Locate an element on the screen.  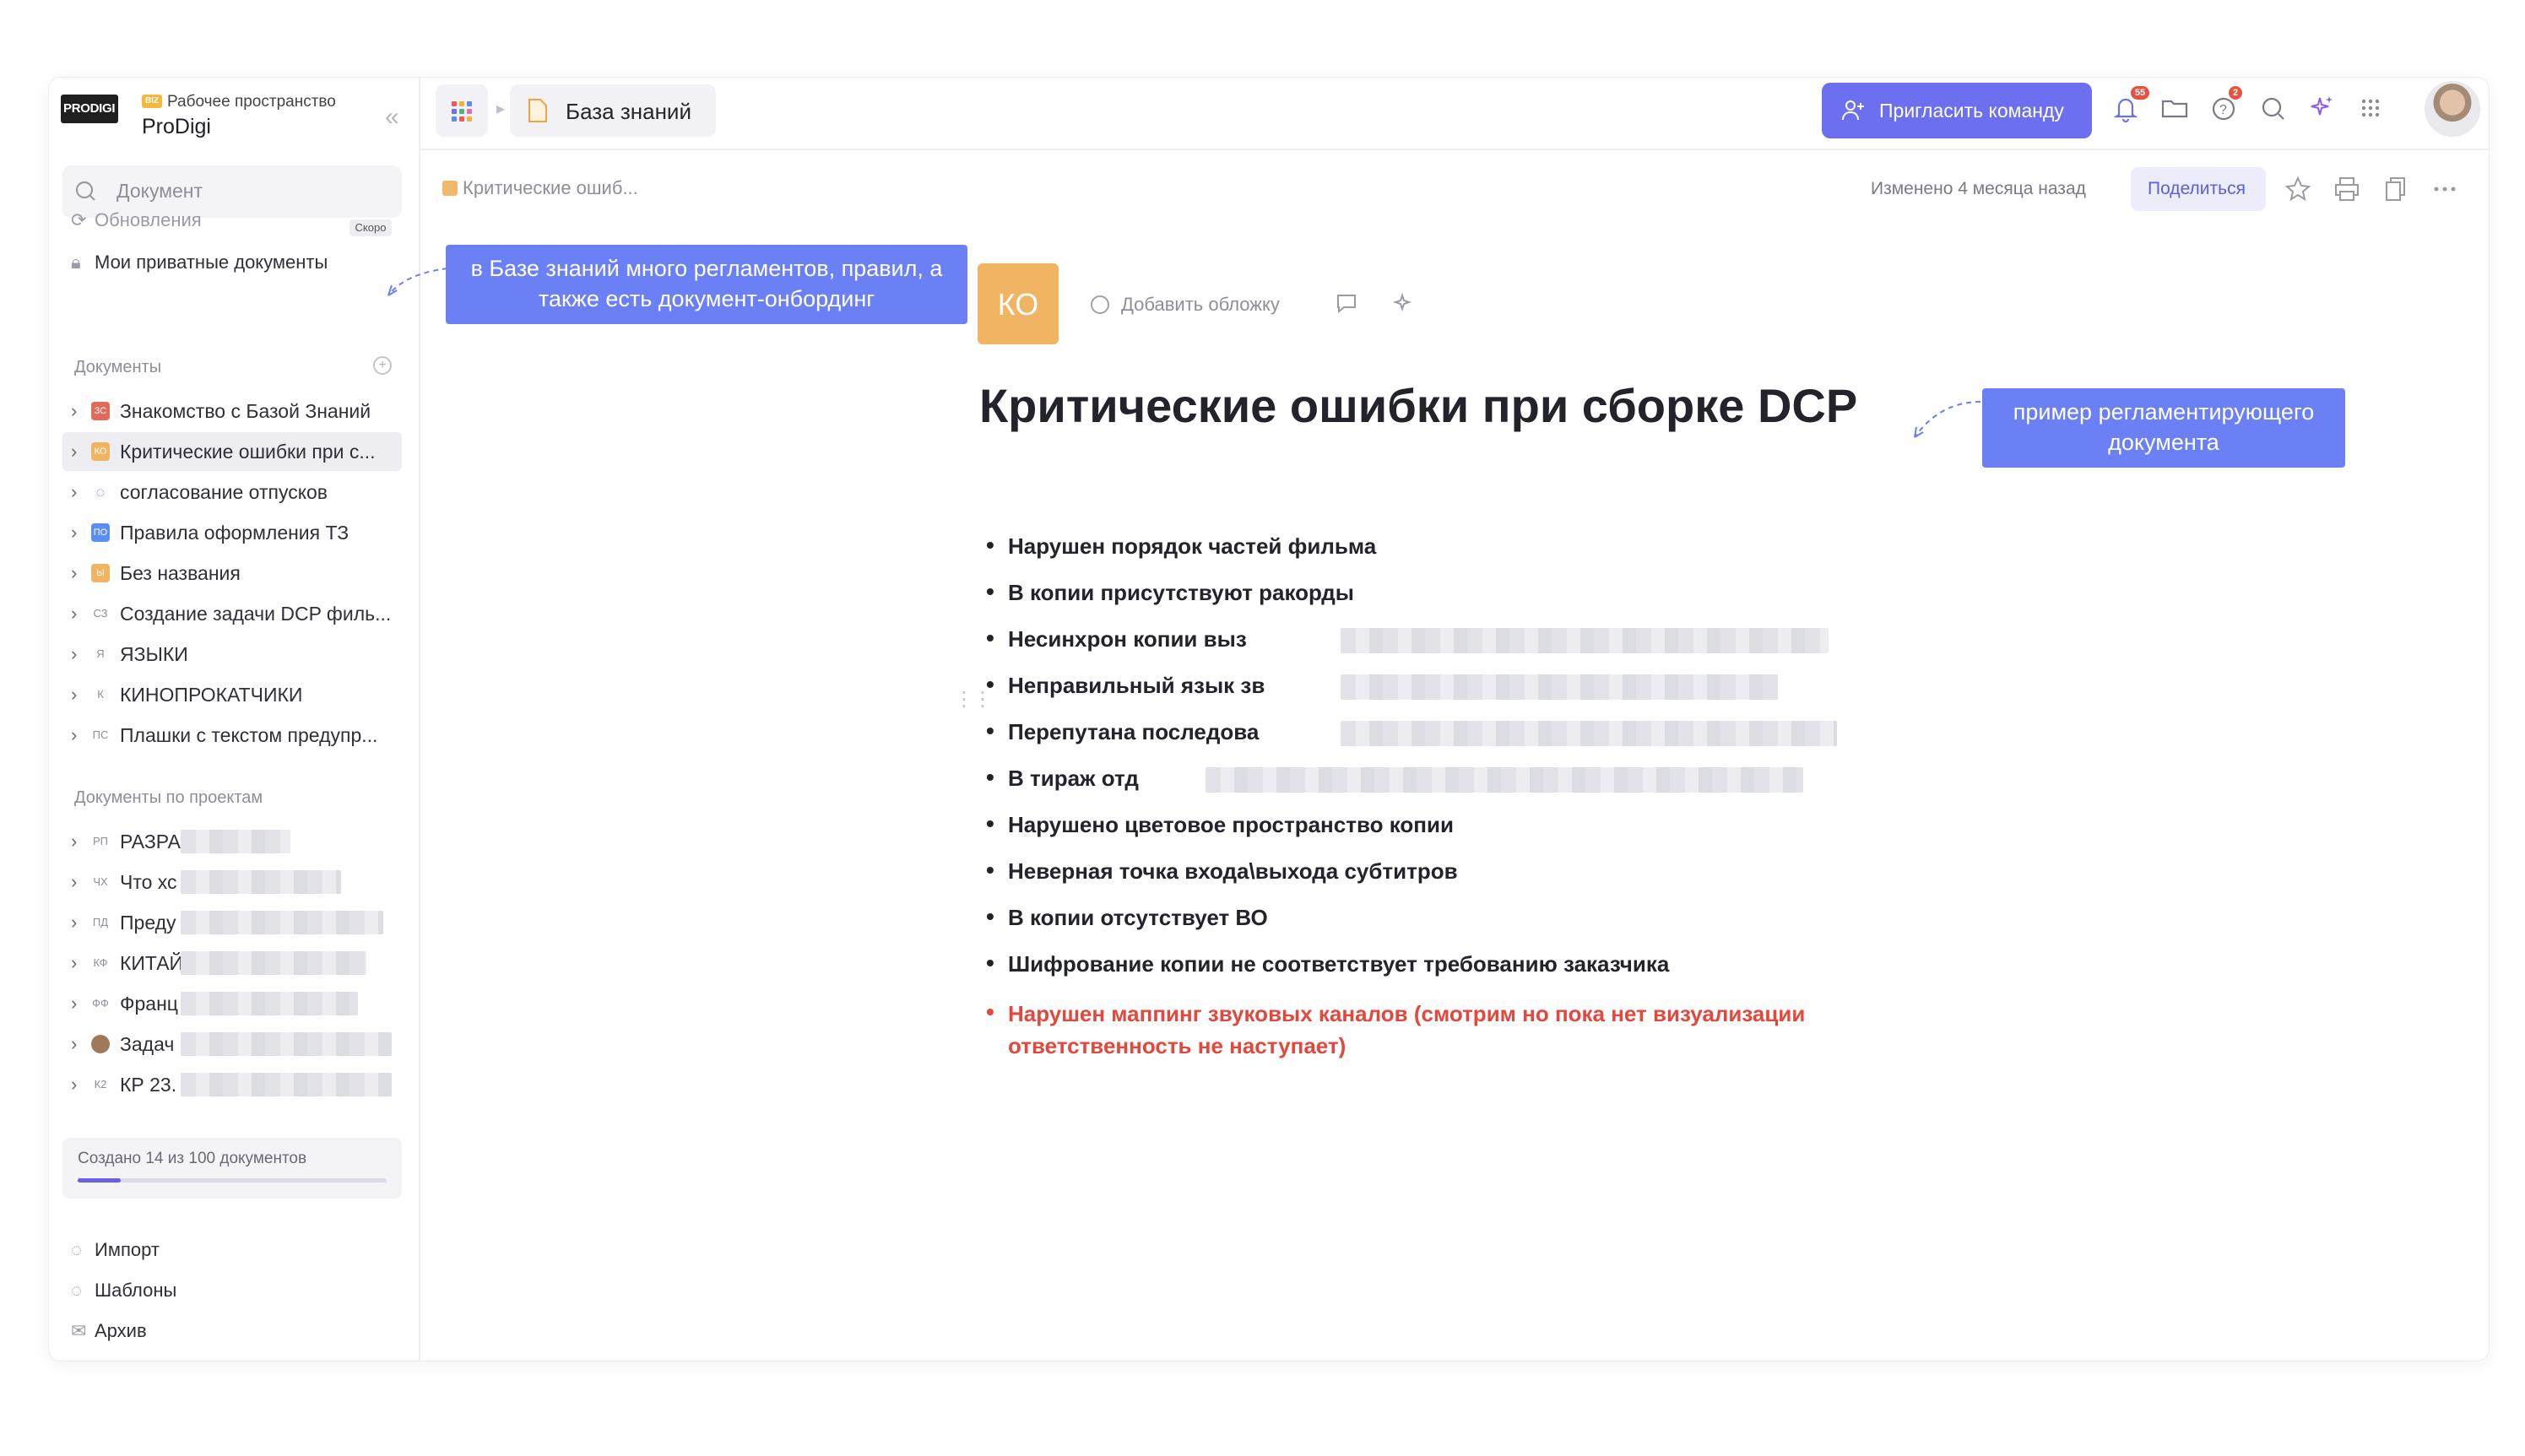
sidebar-project-item: › КФ КИТАЙ is located at coordinates (232, 963).